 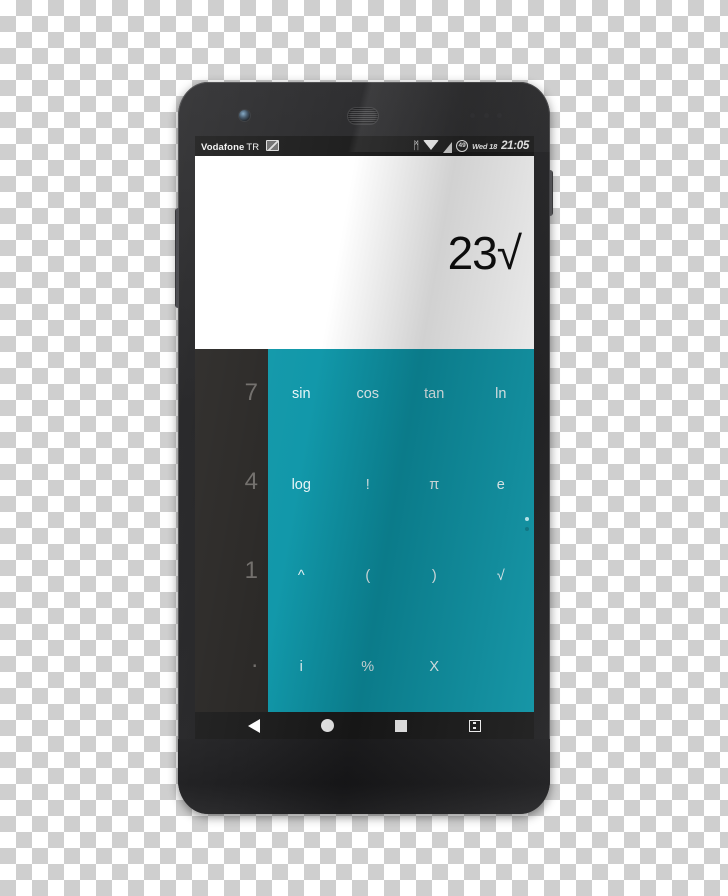 I want to click on nav-recents-button, so click(x=401, y=725).